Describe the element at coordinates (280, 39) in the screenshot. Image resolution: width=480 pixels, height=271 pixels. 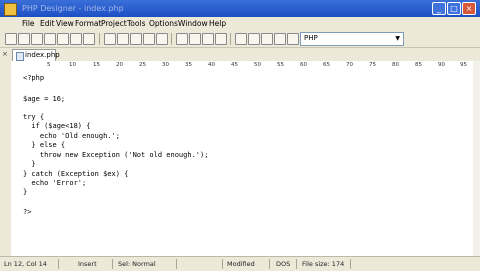
I see `users-remove-icon` at that location.